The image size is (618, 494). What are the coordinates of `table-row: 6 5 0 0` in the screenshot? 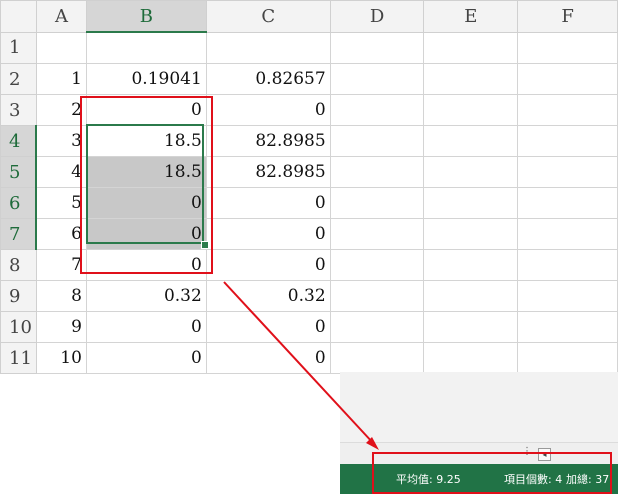 It's located at (309, 203).